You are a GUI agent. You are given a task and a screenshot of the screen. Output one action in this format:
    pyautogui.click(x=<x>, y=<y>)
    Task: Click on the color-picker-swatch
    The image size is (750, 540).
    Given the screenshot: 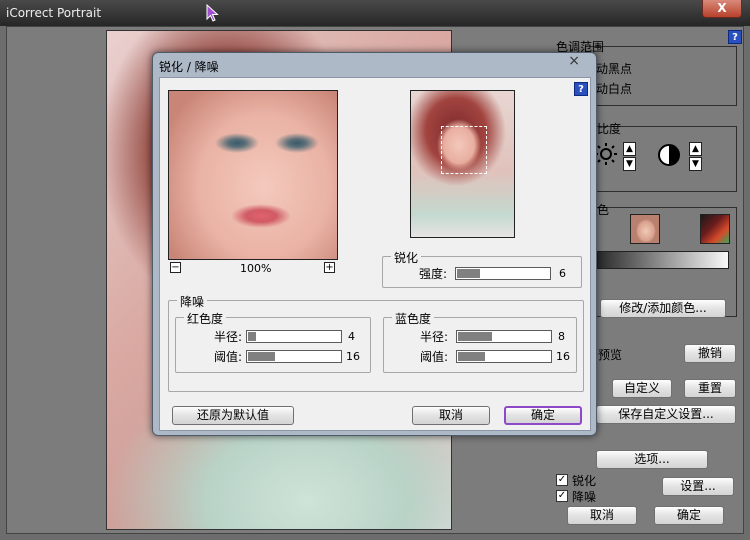 What is the action you would take?
    pyautogui.click(x=715, y=229)
    